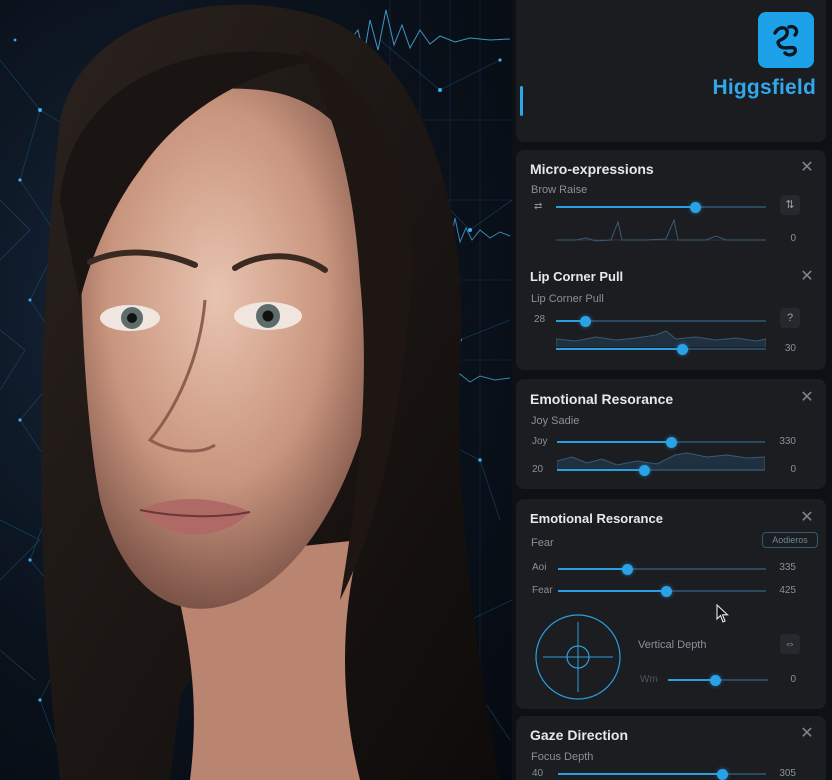 Image resolution: width=832 pixels, height=780 pixels. Describe the element at coordinates (790, 348) in the screenshot. I see `value-readout: 30` at that location.